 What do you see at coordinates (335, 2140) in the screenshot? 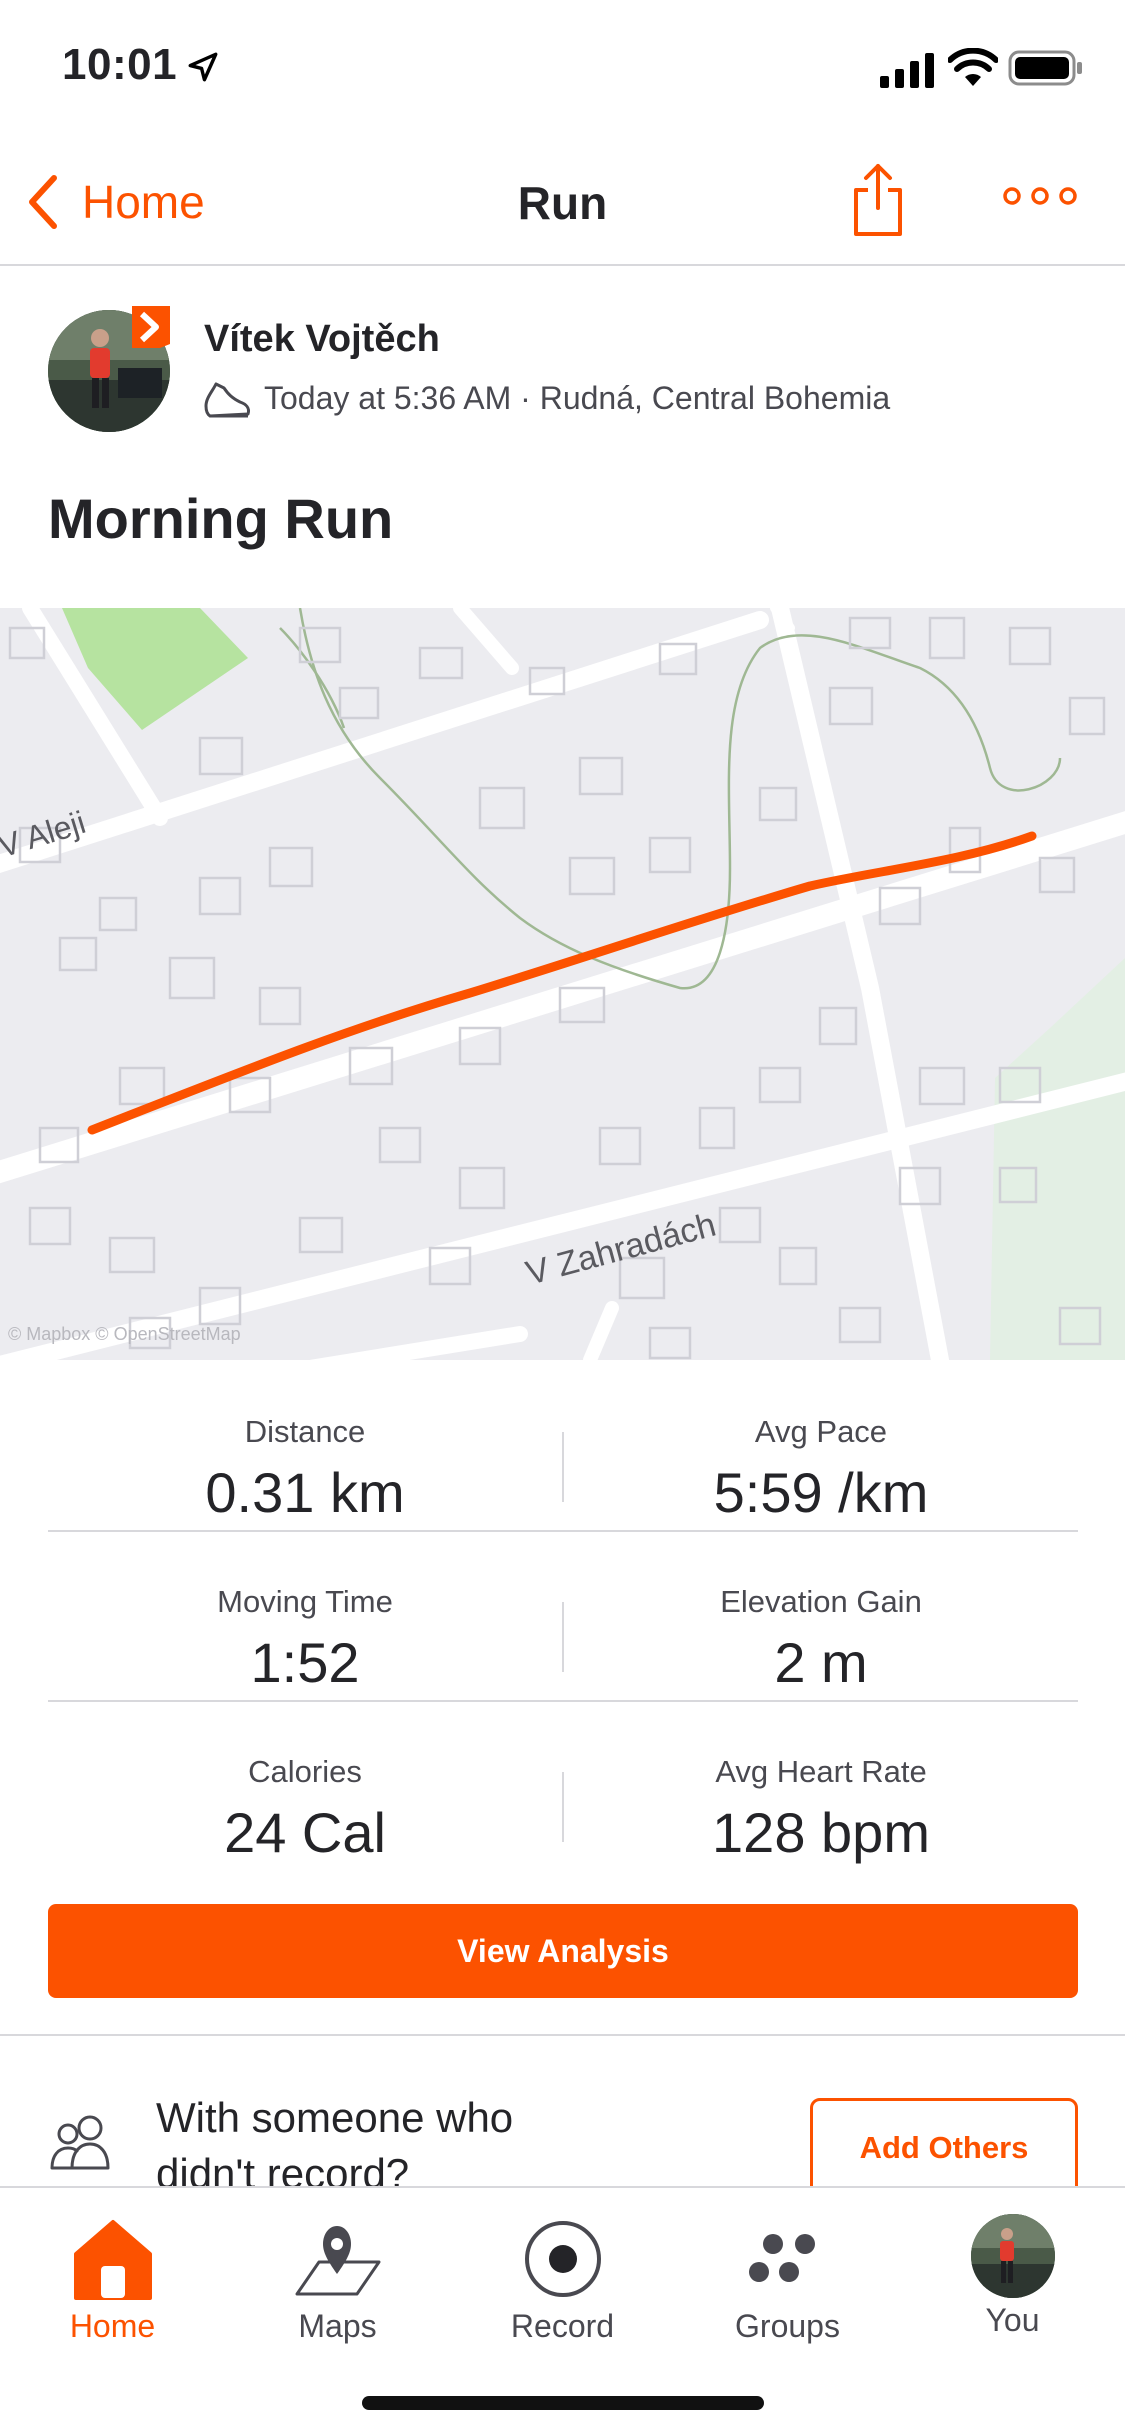
I see `add-others-prompt: With someone who didn't record?` at bounding box center [335, 2140].